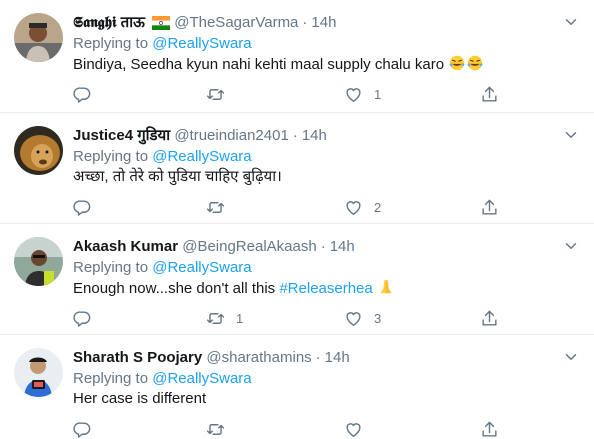 Image resolution: width=594 pixels, height=439 pixels. Describe the element at coordinates (176, 288) in the screenshot. I see `tweet-body: Enough now...she don't all this` at that location.